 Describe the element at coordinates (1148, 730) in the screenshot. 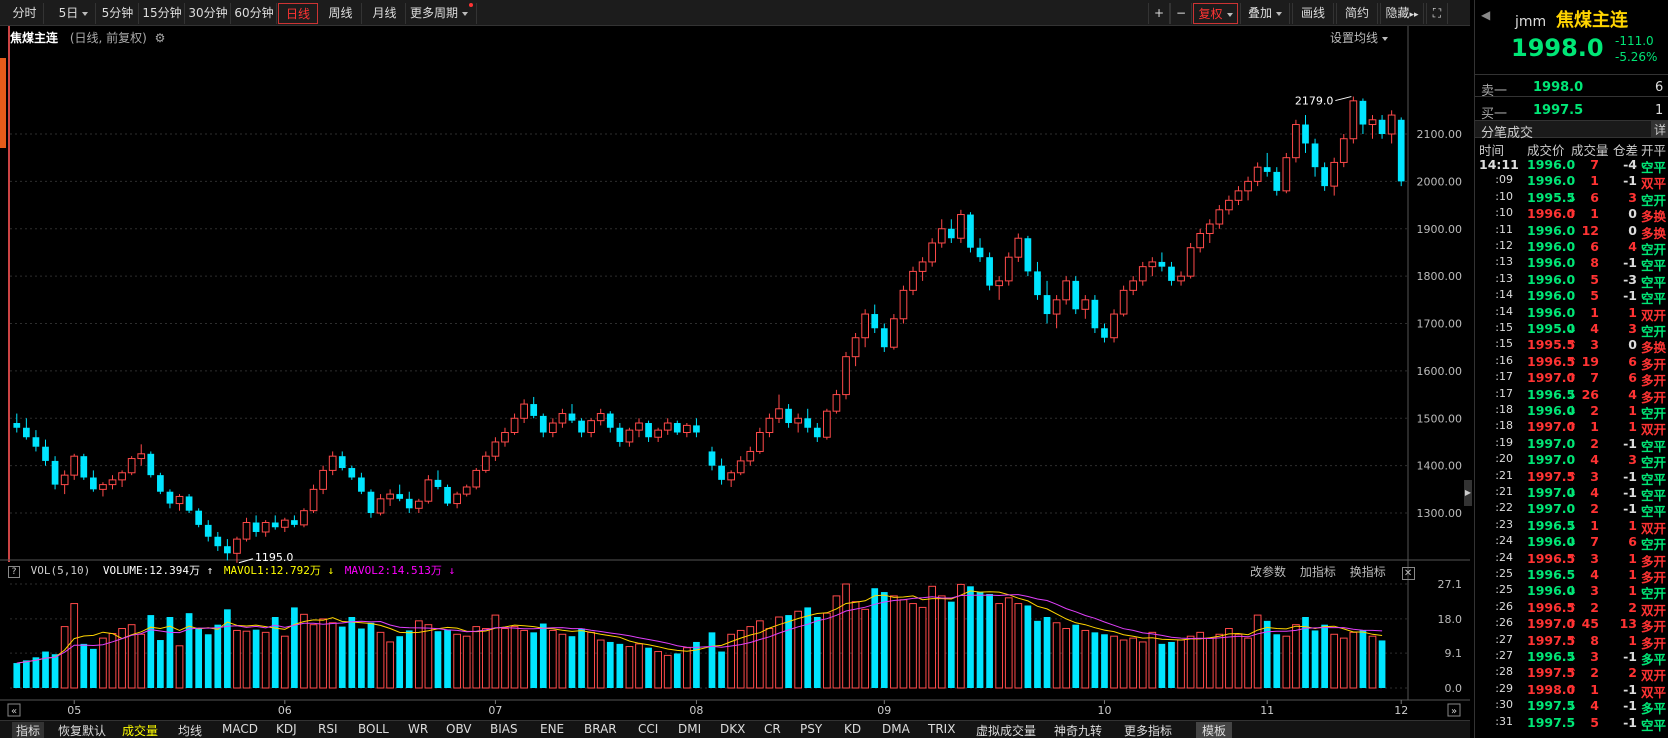

I see `tab-more-indicators: 更多指标` at that location.